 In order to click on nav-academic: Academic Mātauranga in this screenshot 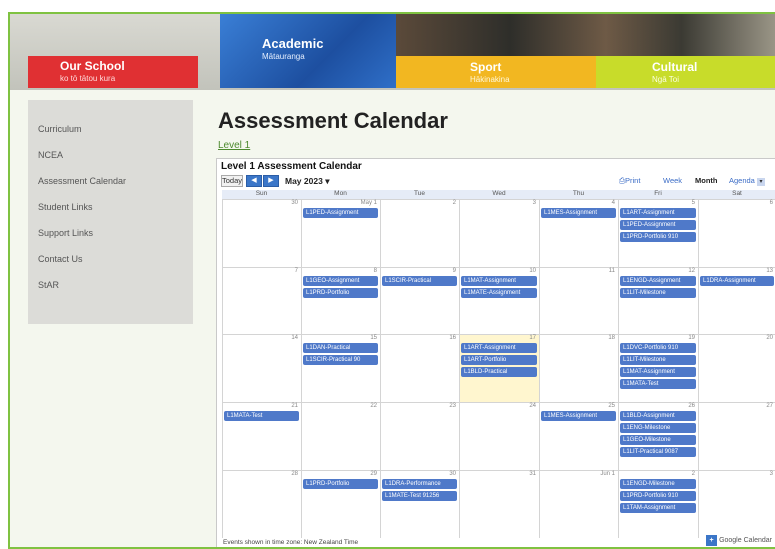, I will do `click(308, 51)`.